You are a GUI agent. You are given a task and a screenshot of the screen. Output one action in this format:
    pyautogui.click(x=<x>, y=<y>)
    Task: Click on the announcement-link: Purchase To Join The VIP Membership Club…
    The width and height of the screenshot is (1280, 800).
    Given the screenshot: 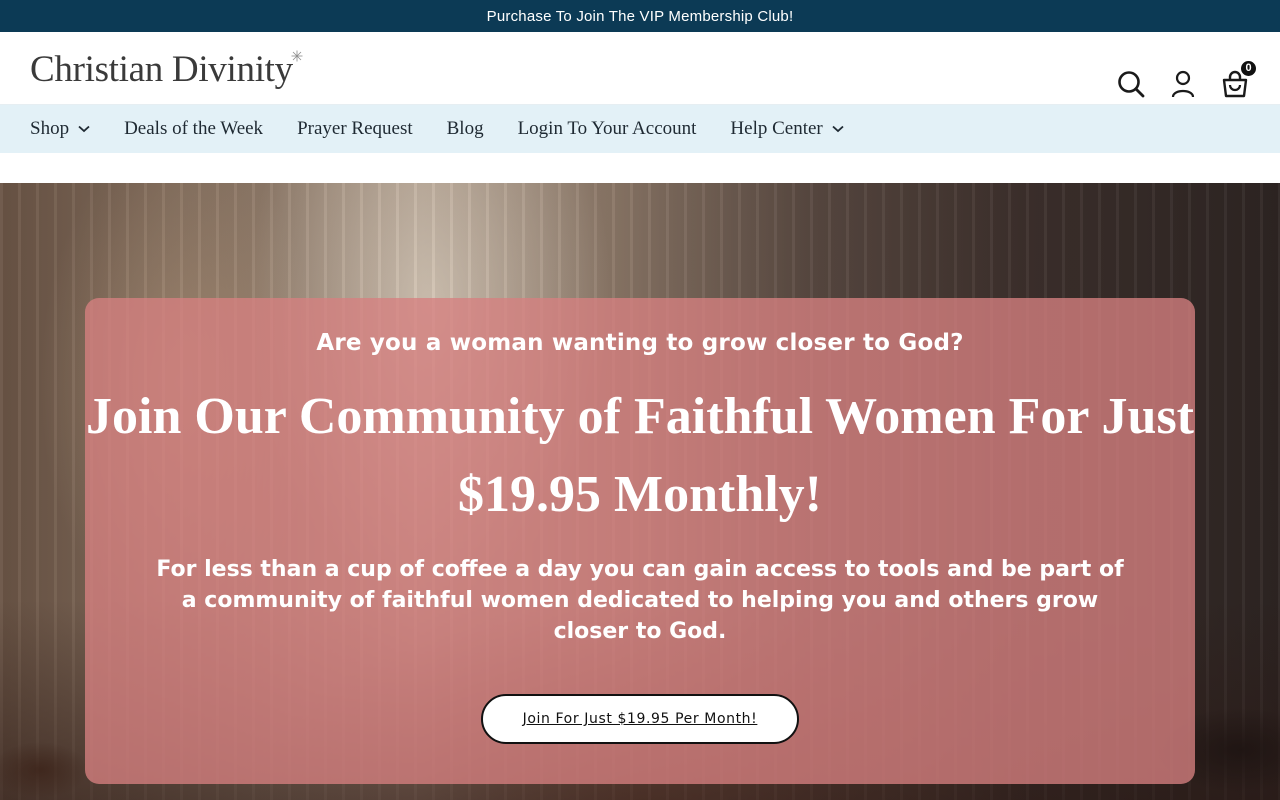 What is the action you would take?
    pyautogui.click(x=640, y=16)
    